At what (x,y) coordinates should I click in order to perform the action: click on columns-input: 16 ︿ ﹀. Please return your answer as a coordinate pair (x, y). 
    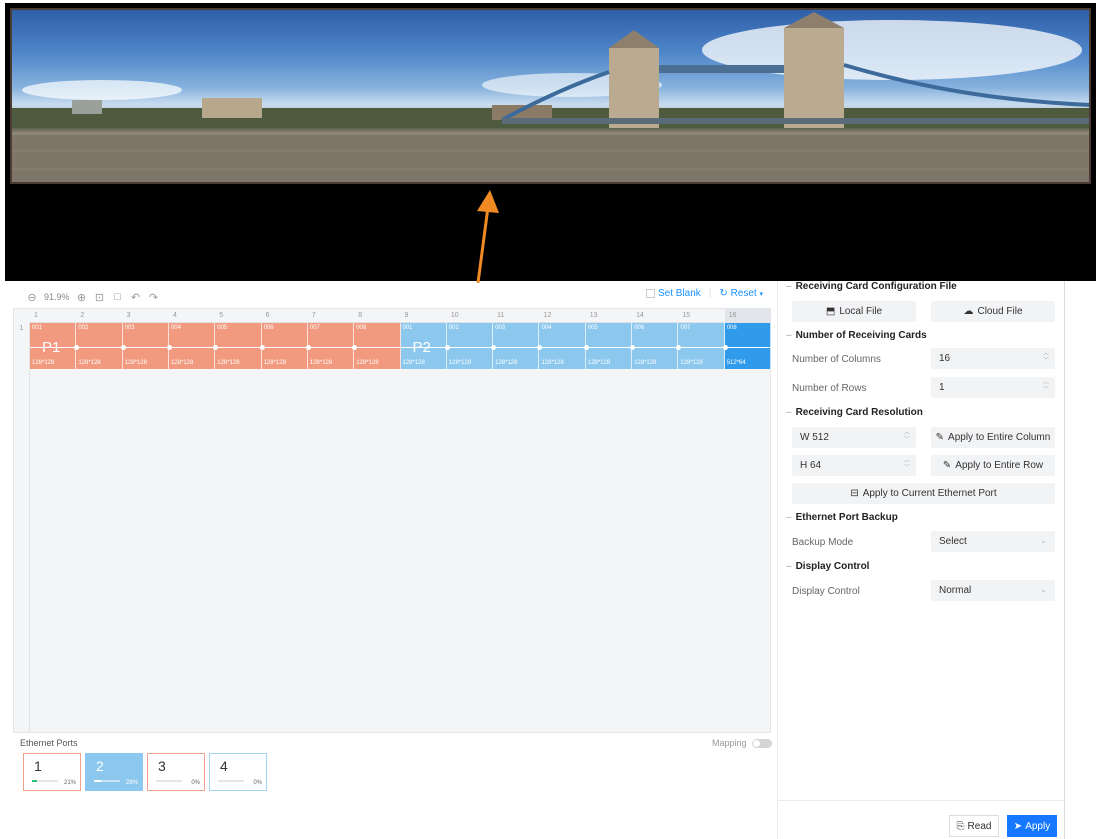
    Looking at the image, I should click on (993, 358).